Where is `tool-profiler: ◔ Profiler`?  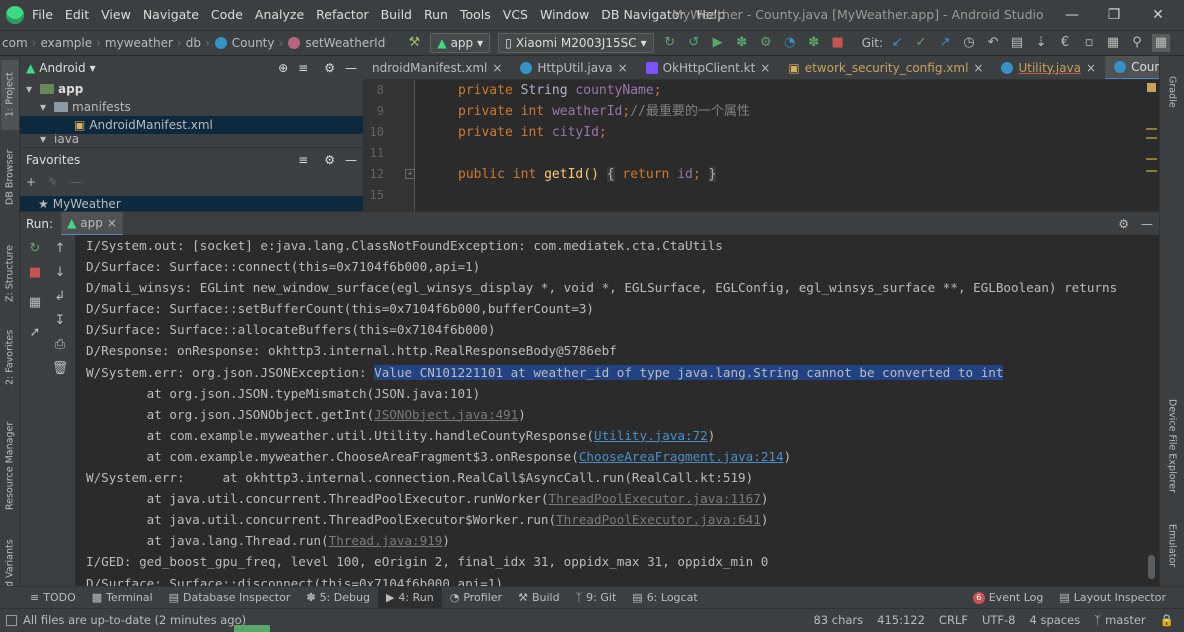
tool-profiler: ◔ Profiler is located at coordinates (476, 598).